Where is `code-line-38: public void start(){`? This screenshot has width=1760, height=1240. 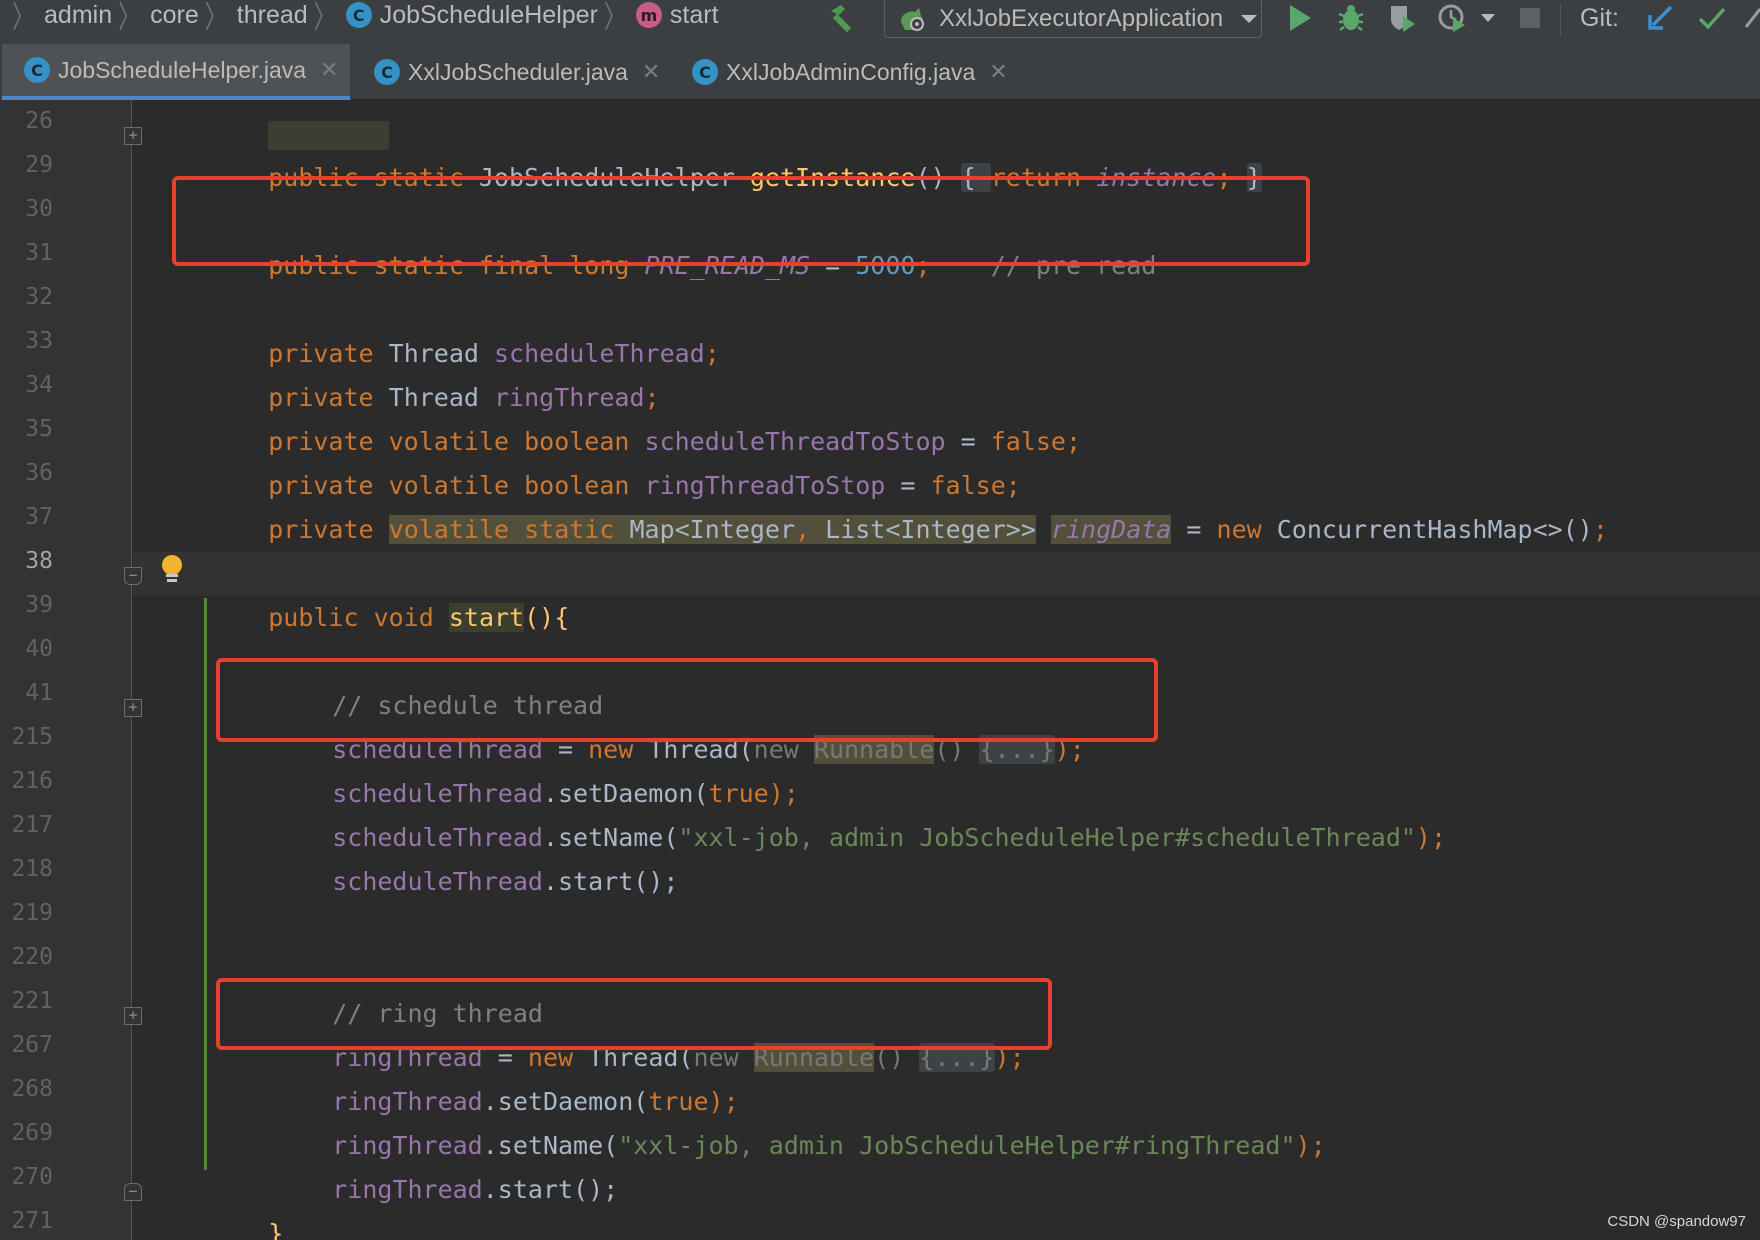
code-line-38: public void start(){ is located at coordinates (388, 592).